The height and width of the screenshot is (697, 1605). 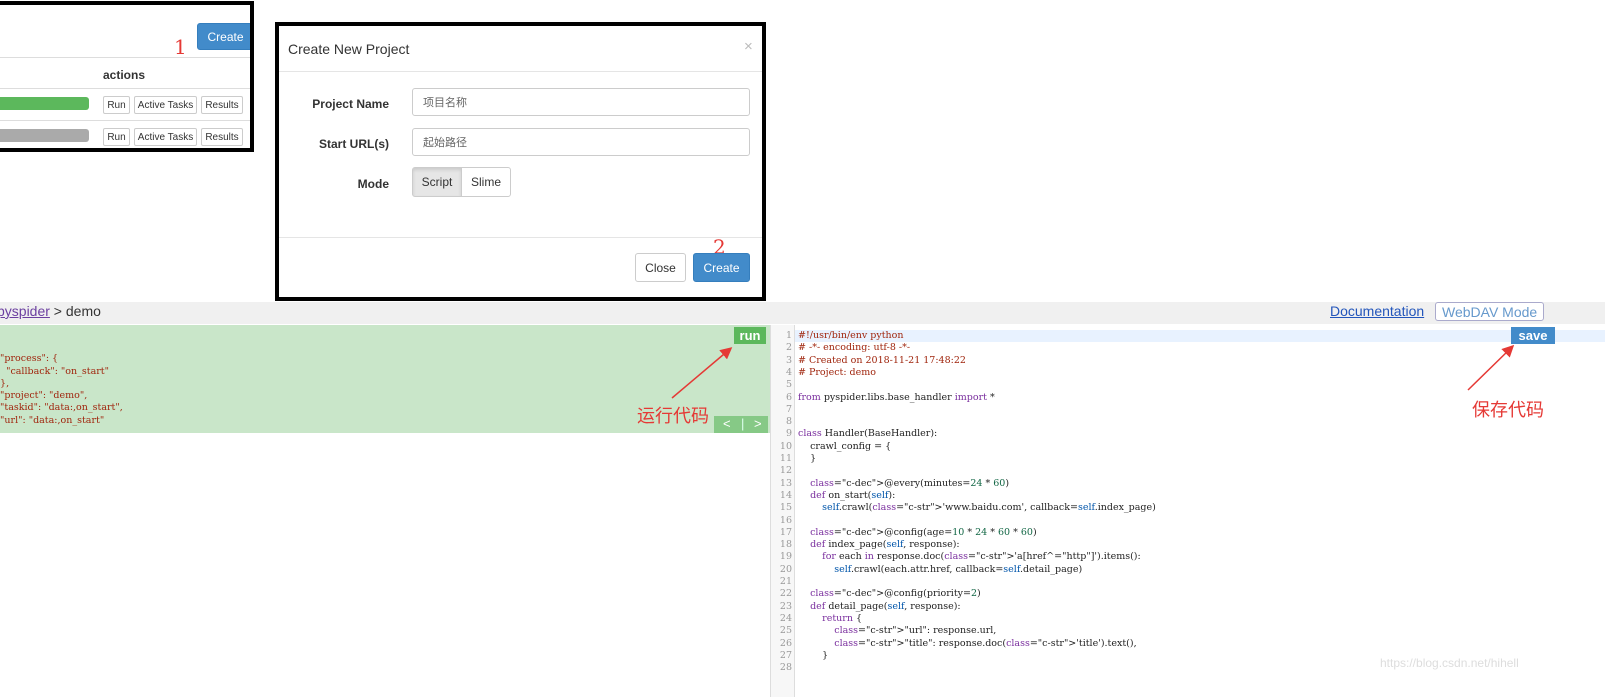 What do you see at coordinates (785, 655) in the screenshot?
I see `line-number: 27` at bounding box center [785, 655].